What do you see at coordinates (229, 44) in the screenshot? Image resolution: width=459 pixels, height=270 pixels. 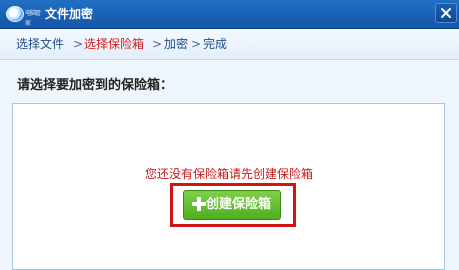 I see `breadcrumb: 选择文件 > 选择保险箱 > 加密 > 完成` at bounding box center [229, 44].